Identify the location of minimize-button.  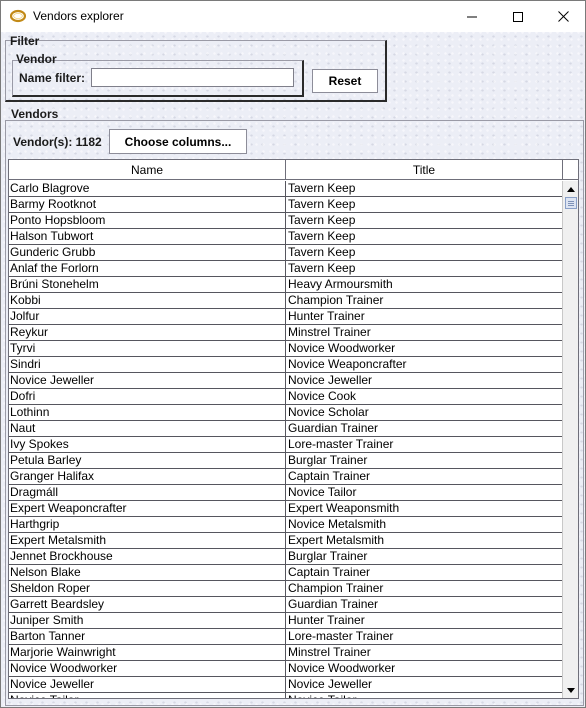
(472, 16).